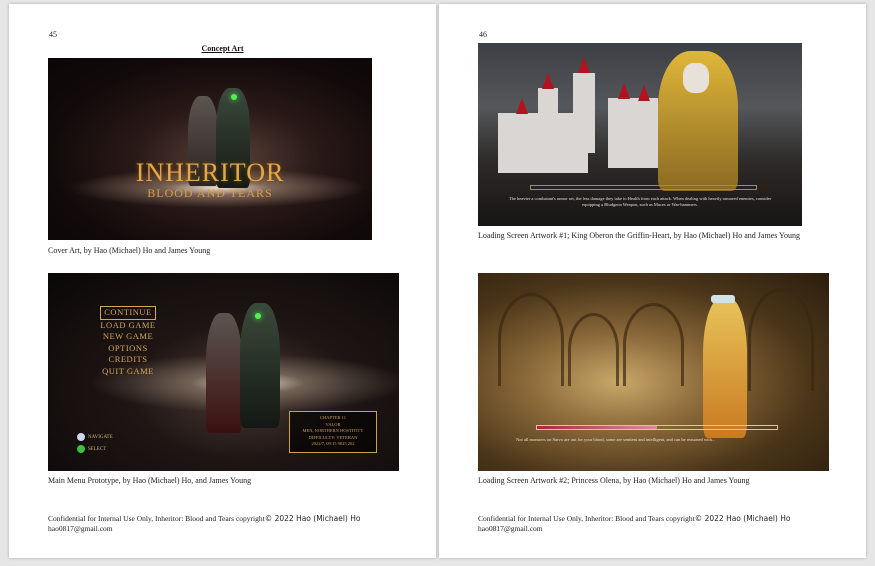 The height and width of the screenshot is (566, 875). I want to click on page-number: 45, so click(53, 34).